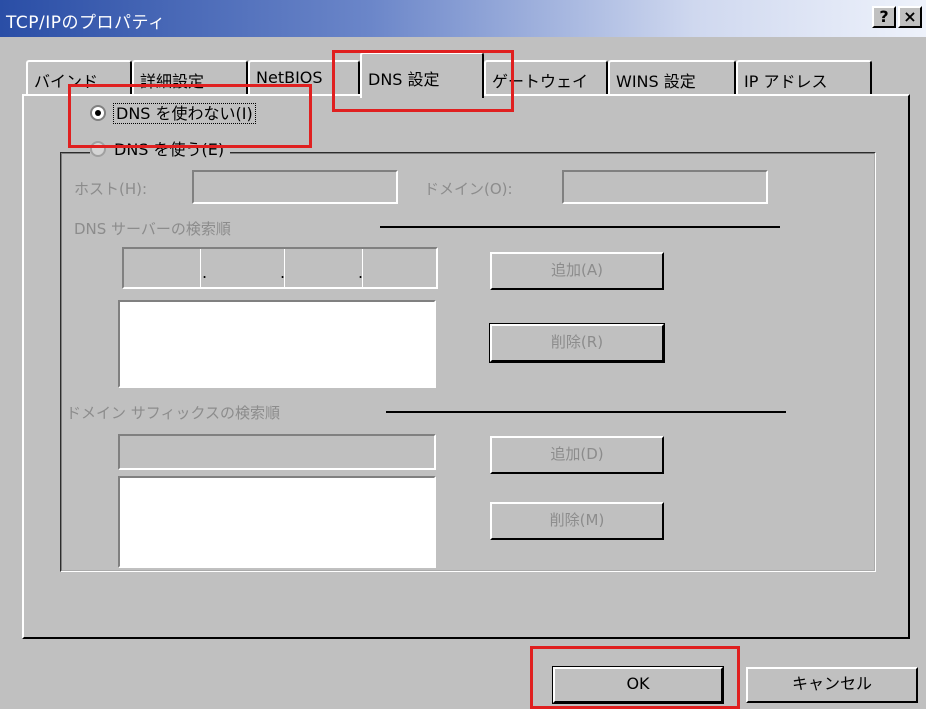  I want to click on domain-label: ドメイン(O):, so click(468, 189).